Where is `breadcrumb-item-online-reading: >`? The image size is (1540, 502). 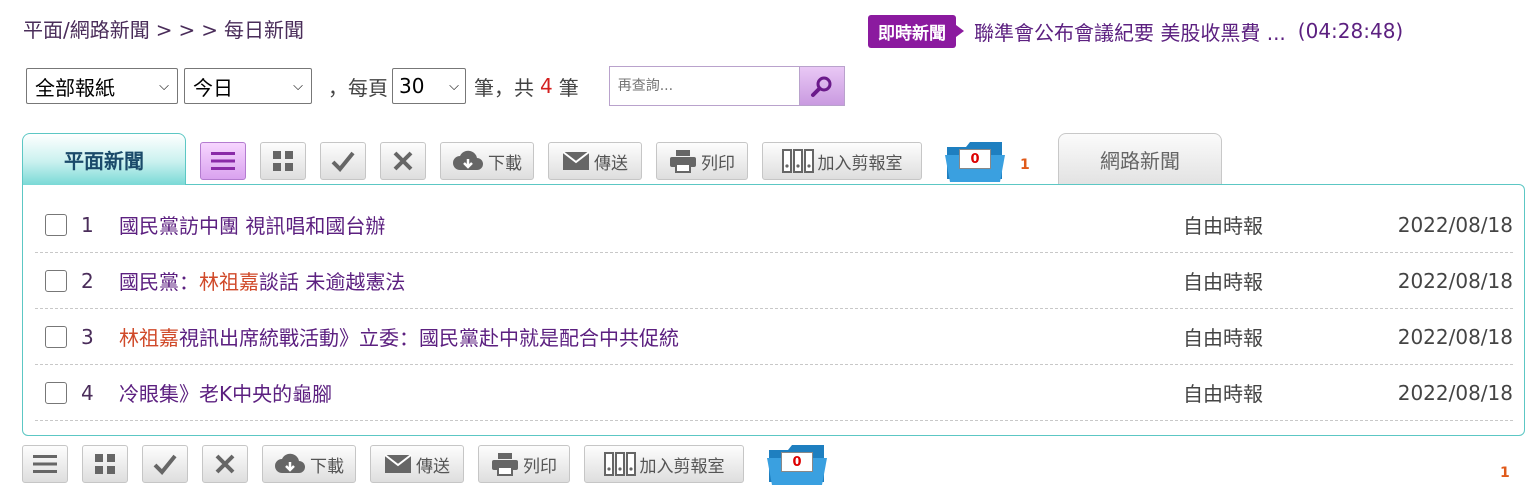
breadcrumb-item-online-reading: > is located at coordinates (187, 30).